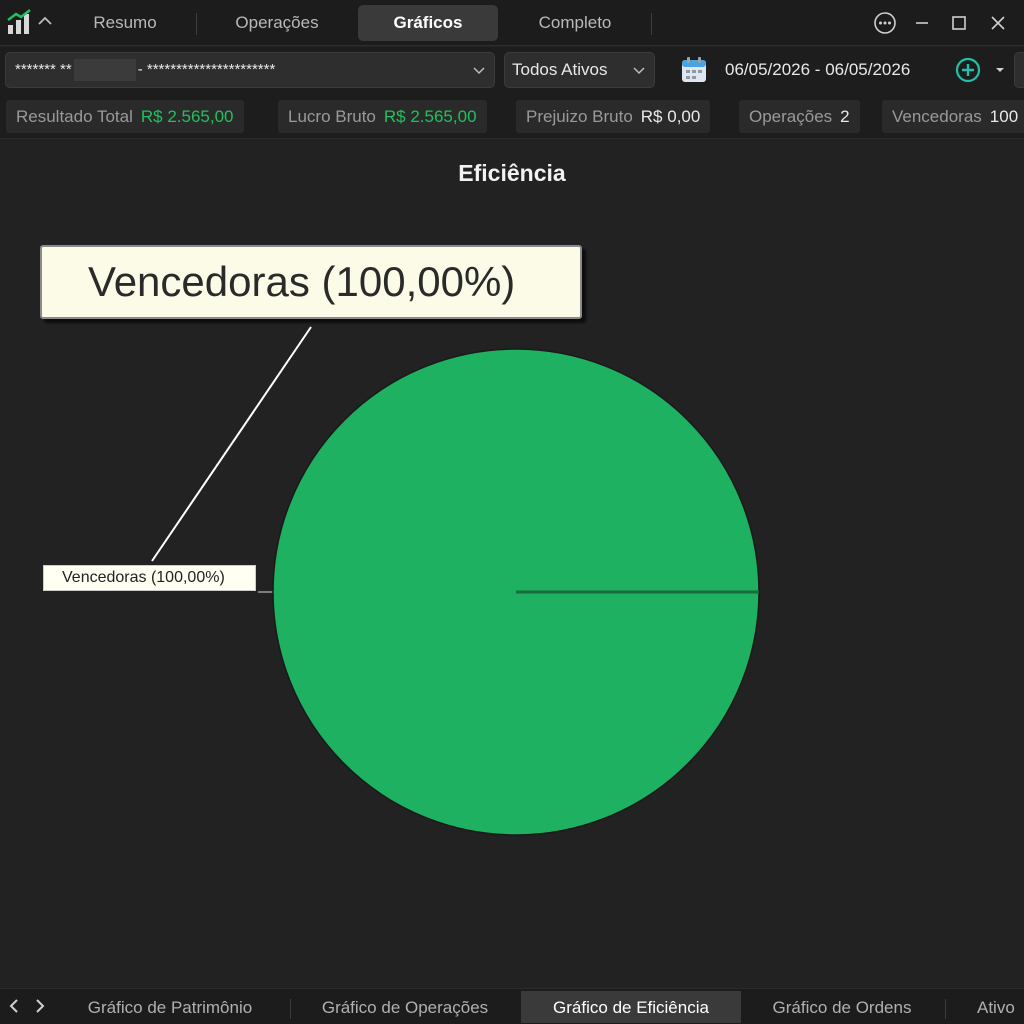  Describe the element at coordinates (937, 116) in the screenshot. I see `stat-label: Vencedoras` at that location.